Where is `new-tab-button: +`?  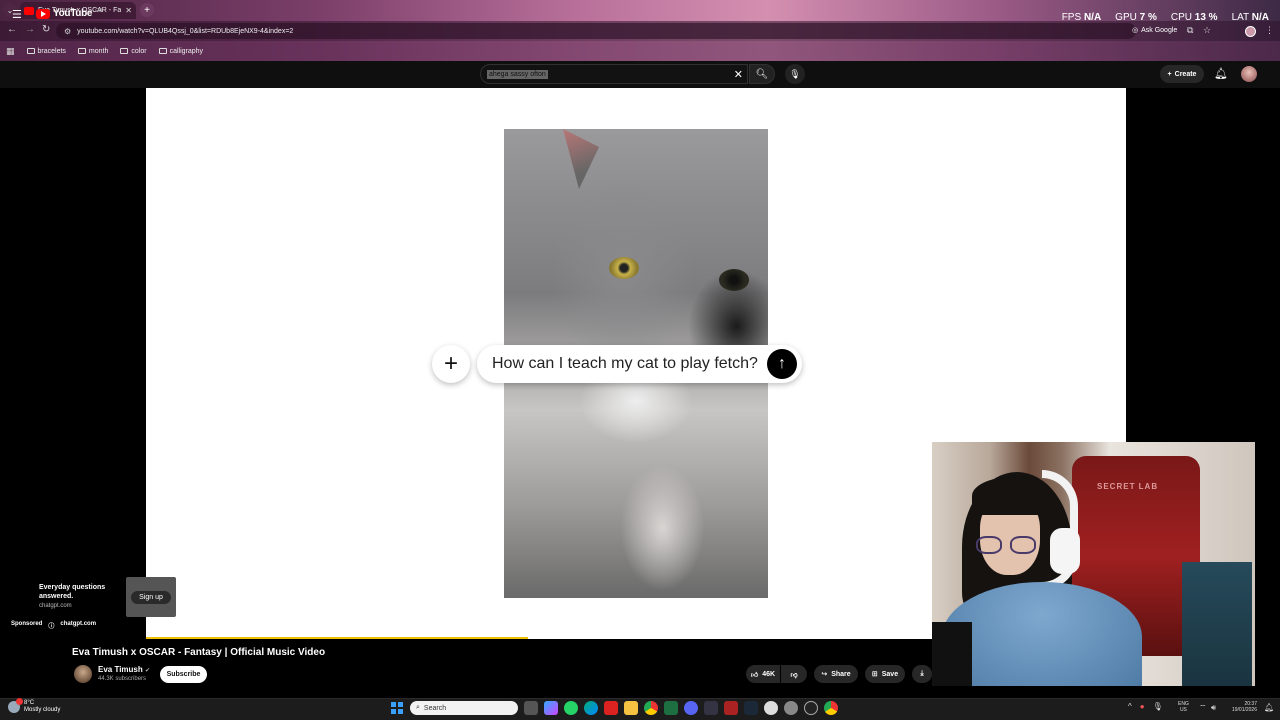
new-tab-button: + is located at coordinates (147, 10).